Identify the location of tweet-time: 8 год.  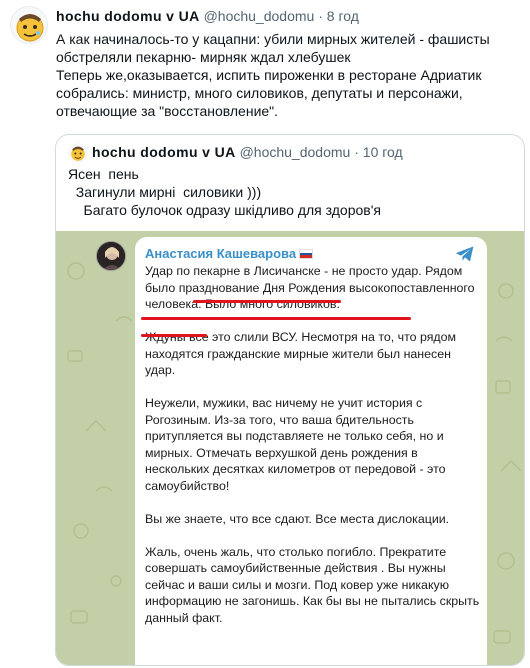
(343, 16).